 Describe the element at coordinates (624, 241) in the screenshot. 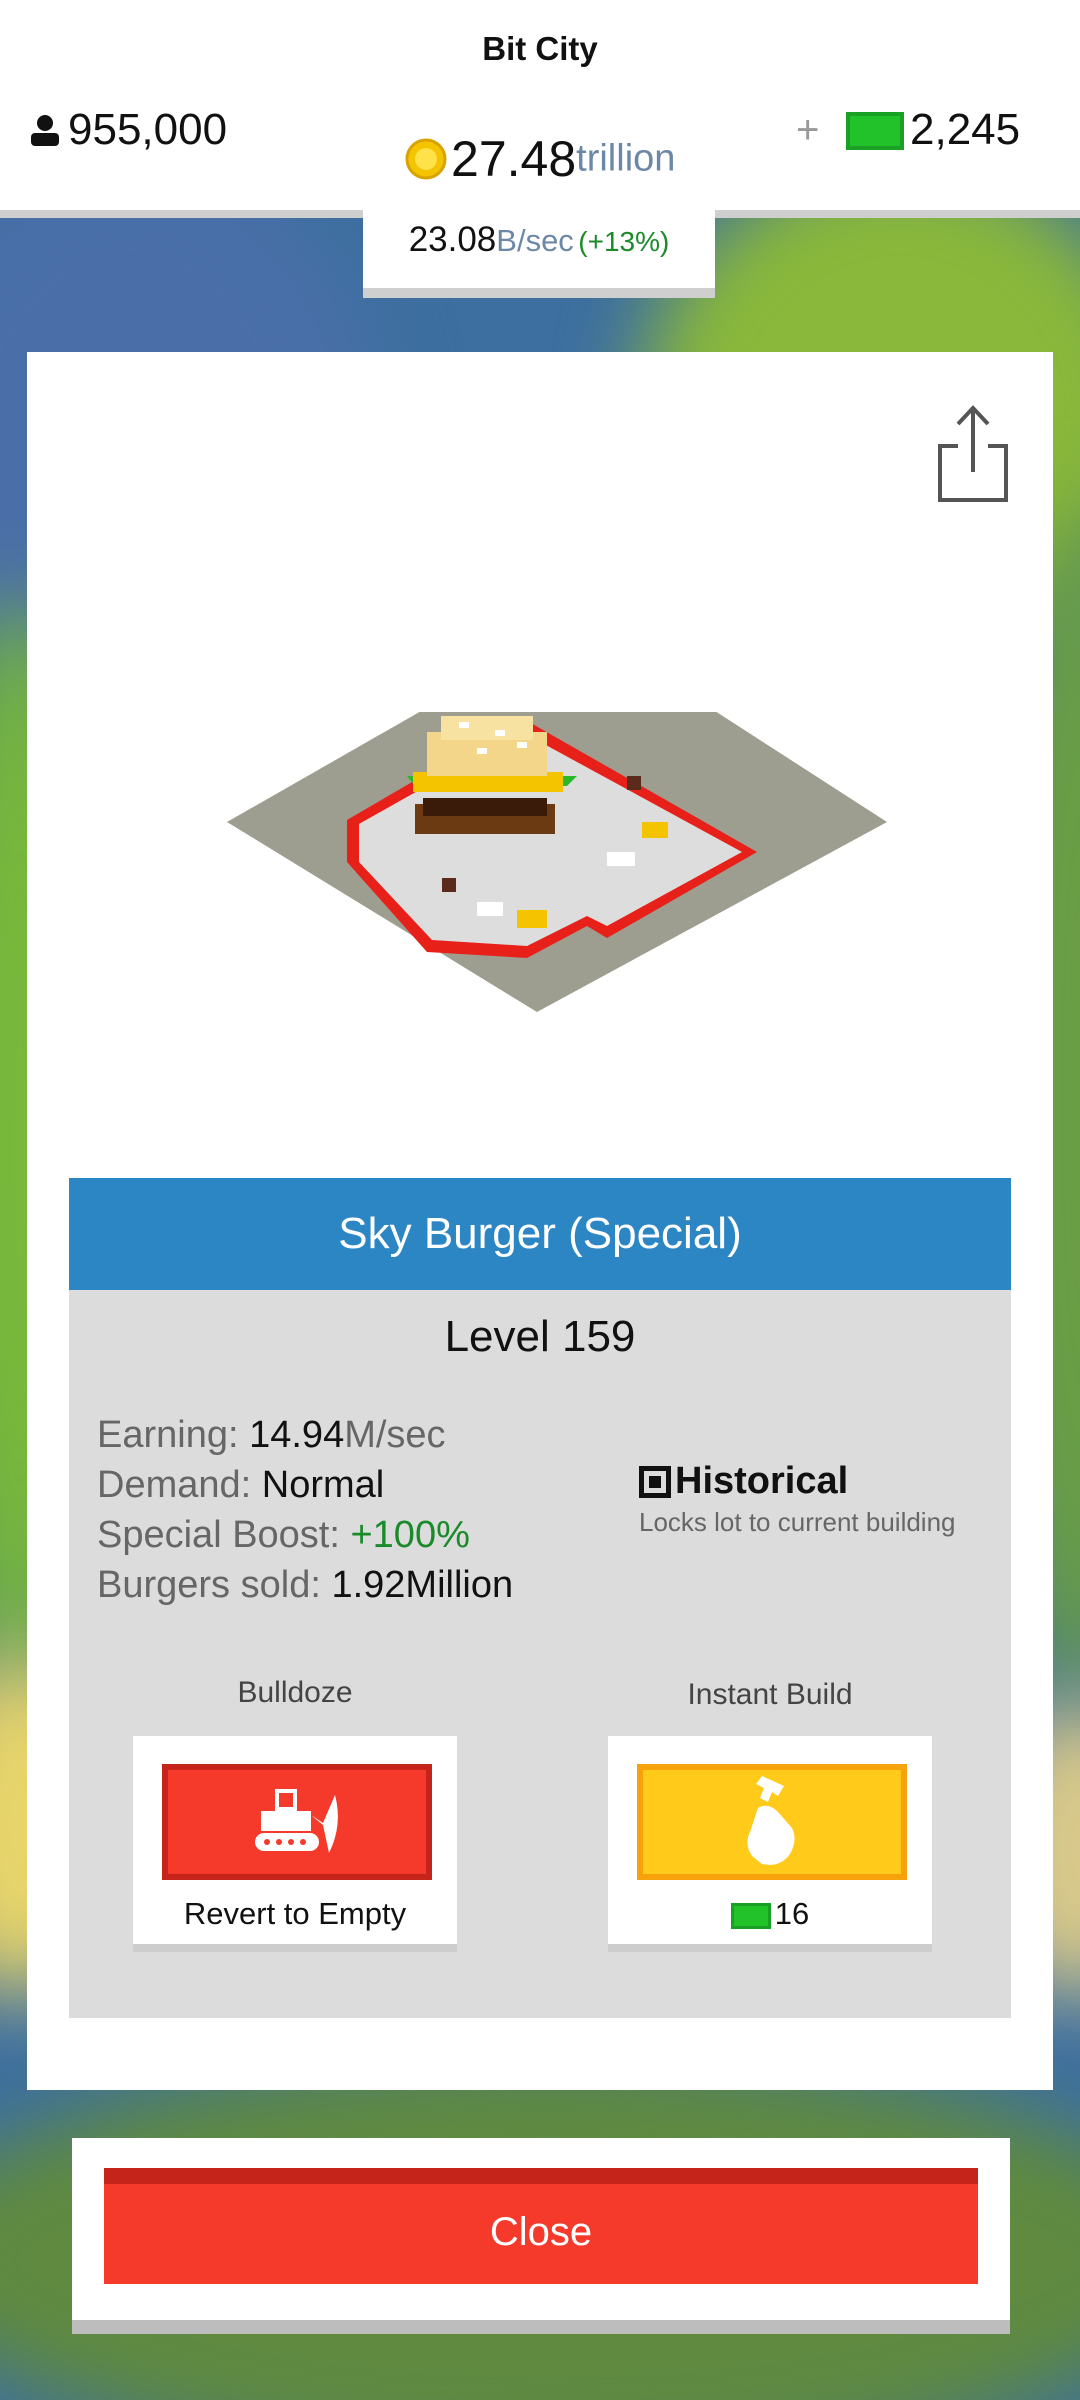

I see `income-rate-bonus: (+13%)` at that location.